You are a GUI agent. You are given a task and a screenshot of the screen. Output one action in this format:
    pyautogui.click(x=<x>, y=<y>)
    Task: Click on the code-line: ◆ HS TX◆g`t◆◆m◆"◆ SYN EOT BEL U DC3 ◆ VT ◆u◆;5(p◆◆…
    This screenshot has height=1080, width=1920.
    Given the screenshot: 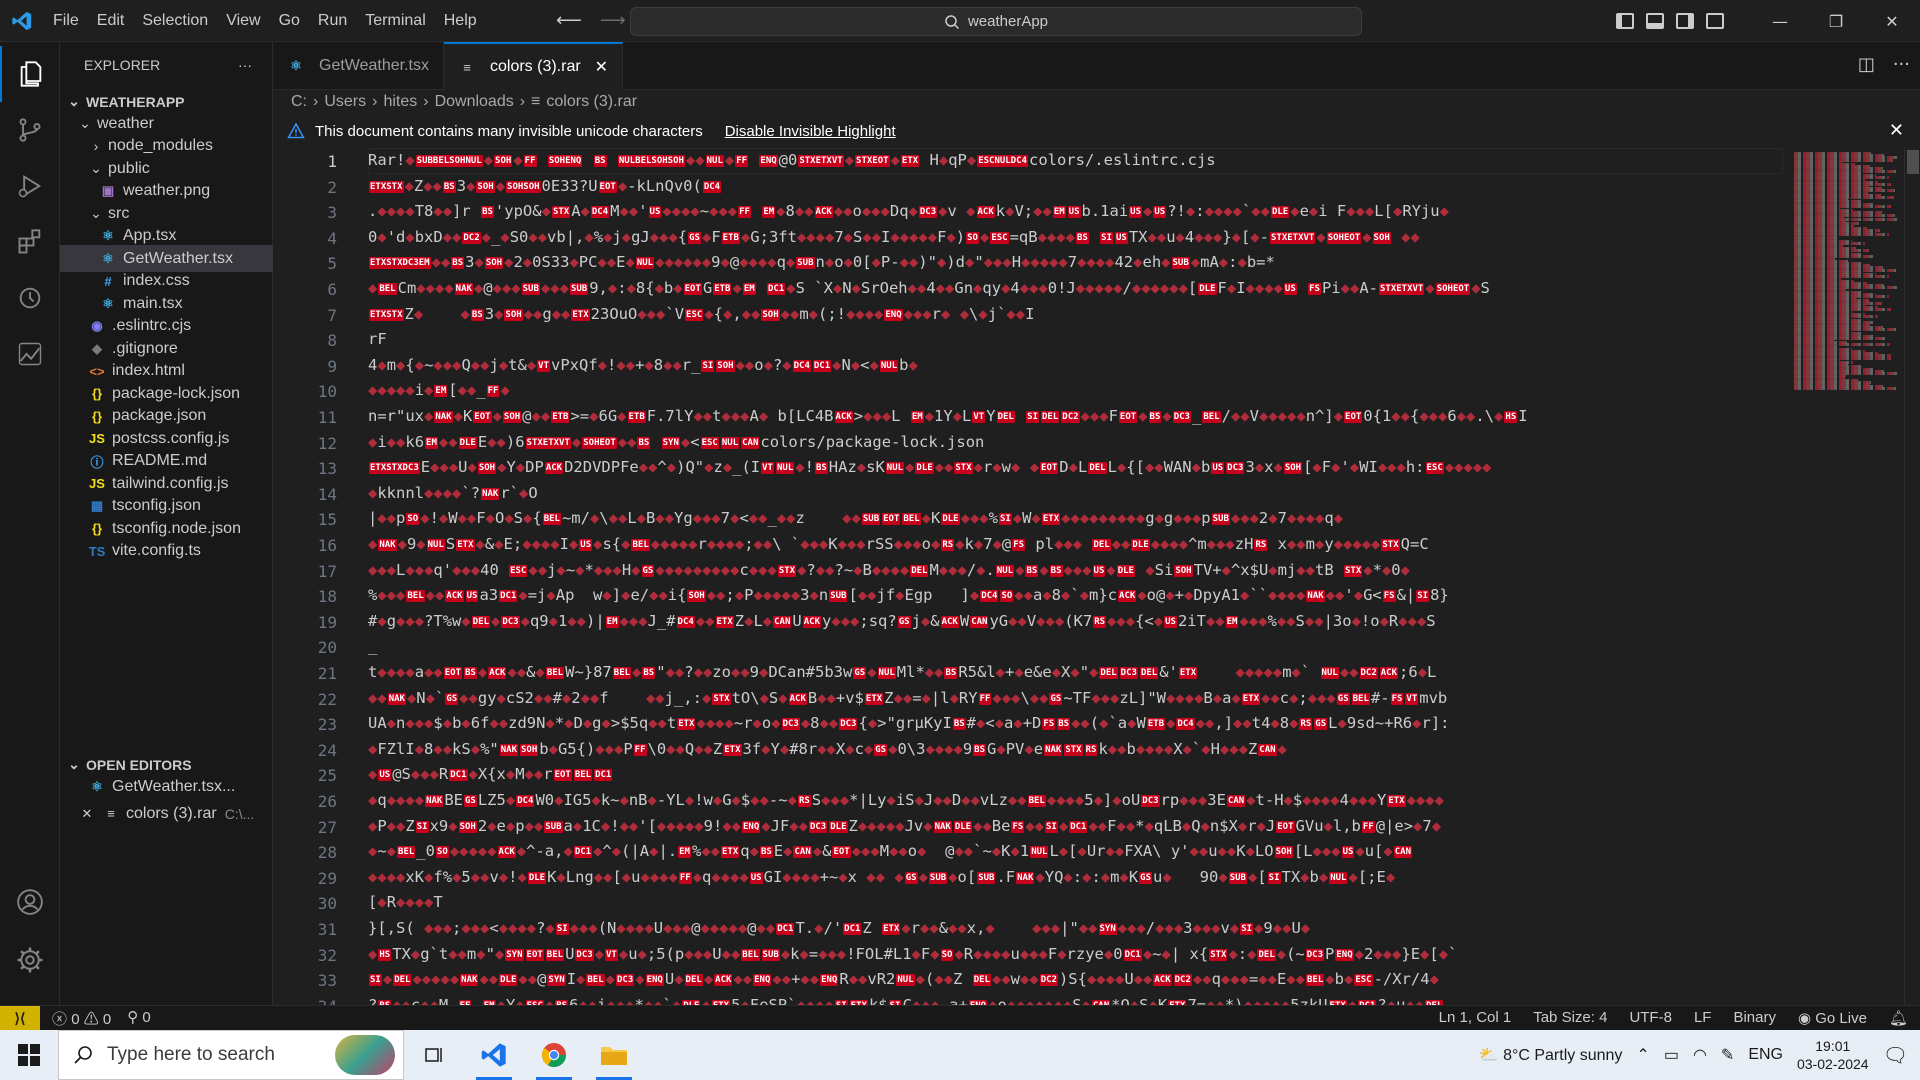 What is the action you would take?
    pyautogui.click(x=1073, y=957)
    